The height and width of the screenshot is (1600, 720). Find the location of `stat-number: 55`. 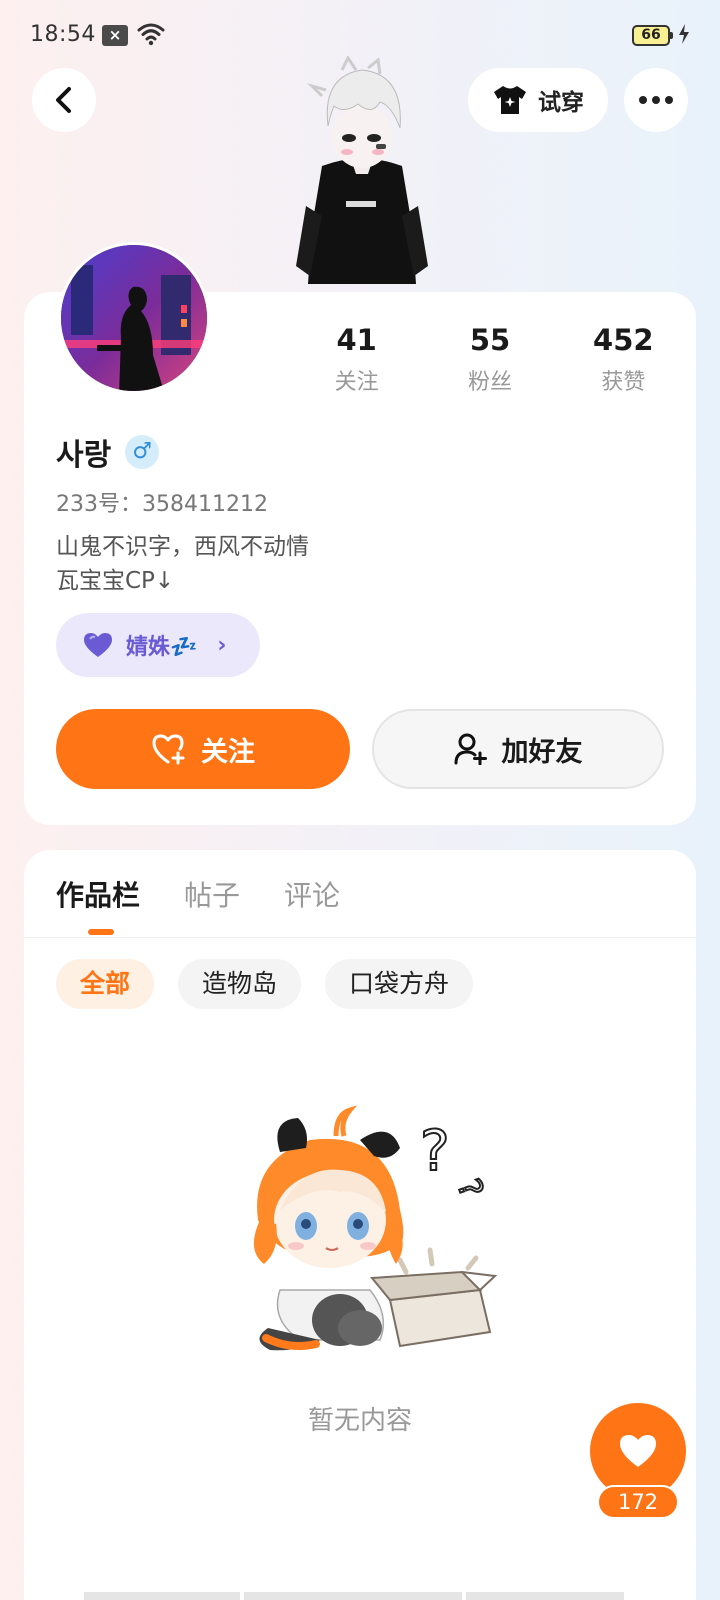

stat-number: 55 is located at coordinates (490, 340).